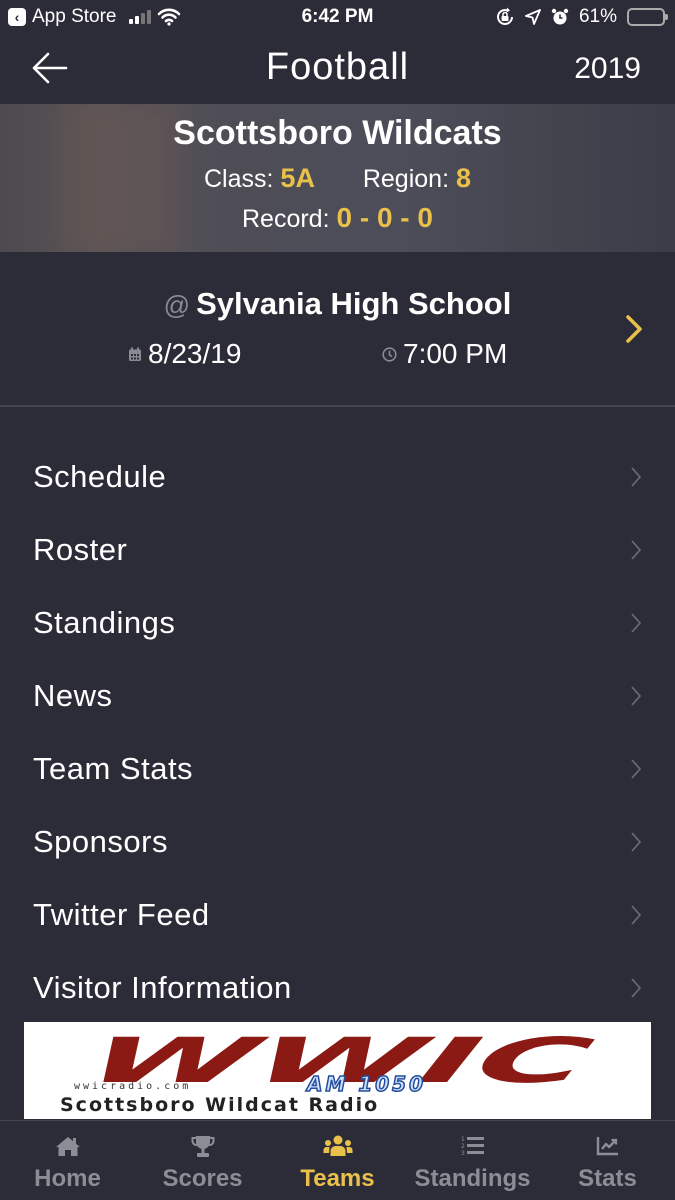  Describe the element at coordinates (337, 70) in the screenshot. I see `nav-bar: Football 2019` at that location.